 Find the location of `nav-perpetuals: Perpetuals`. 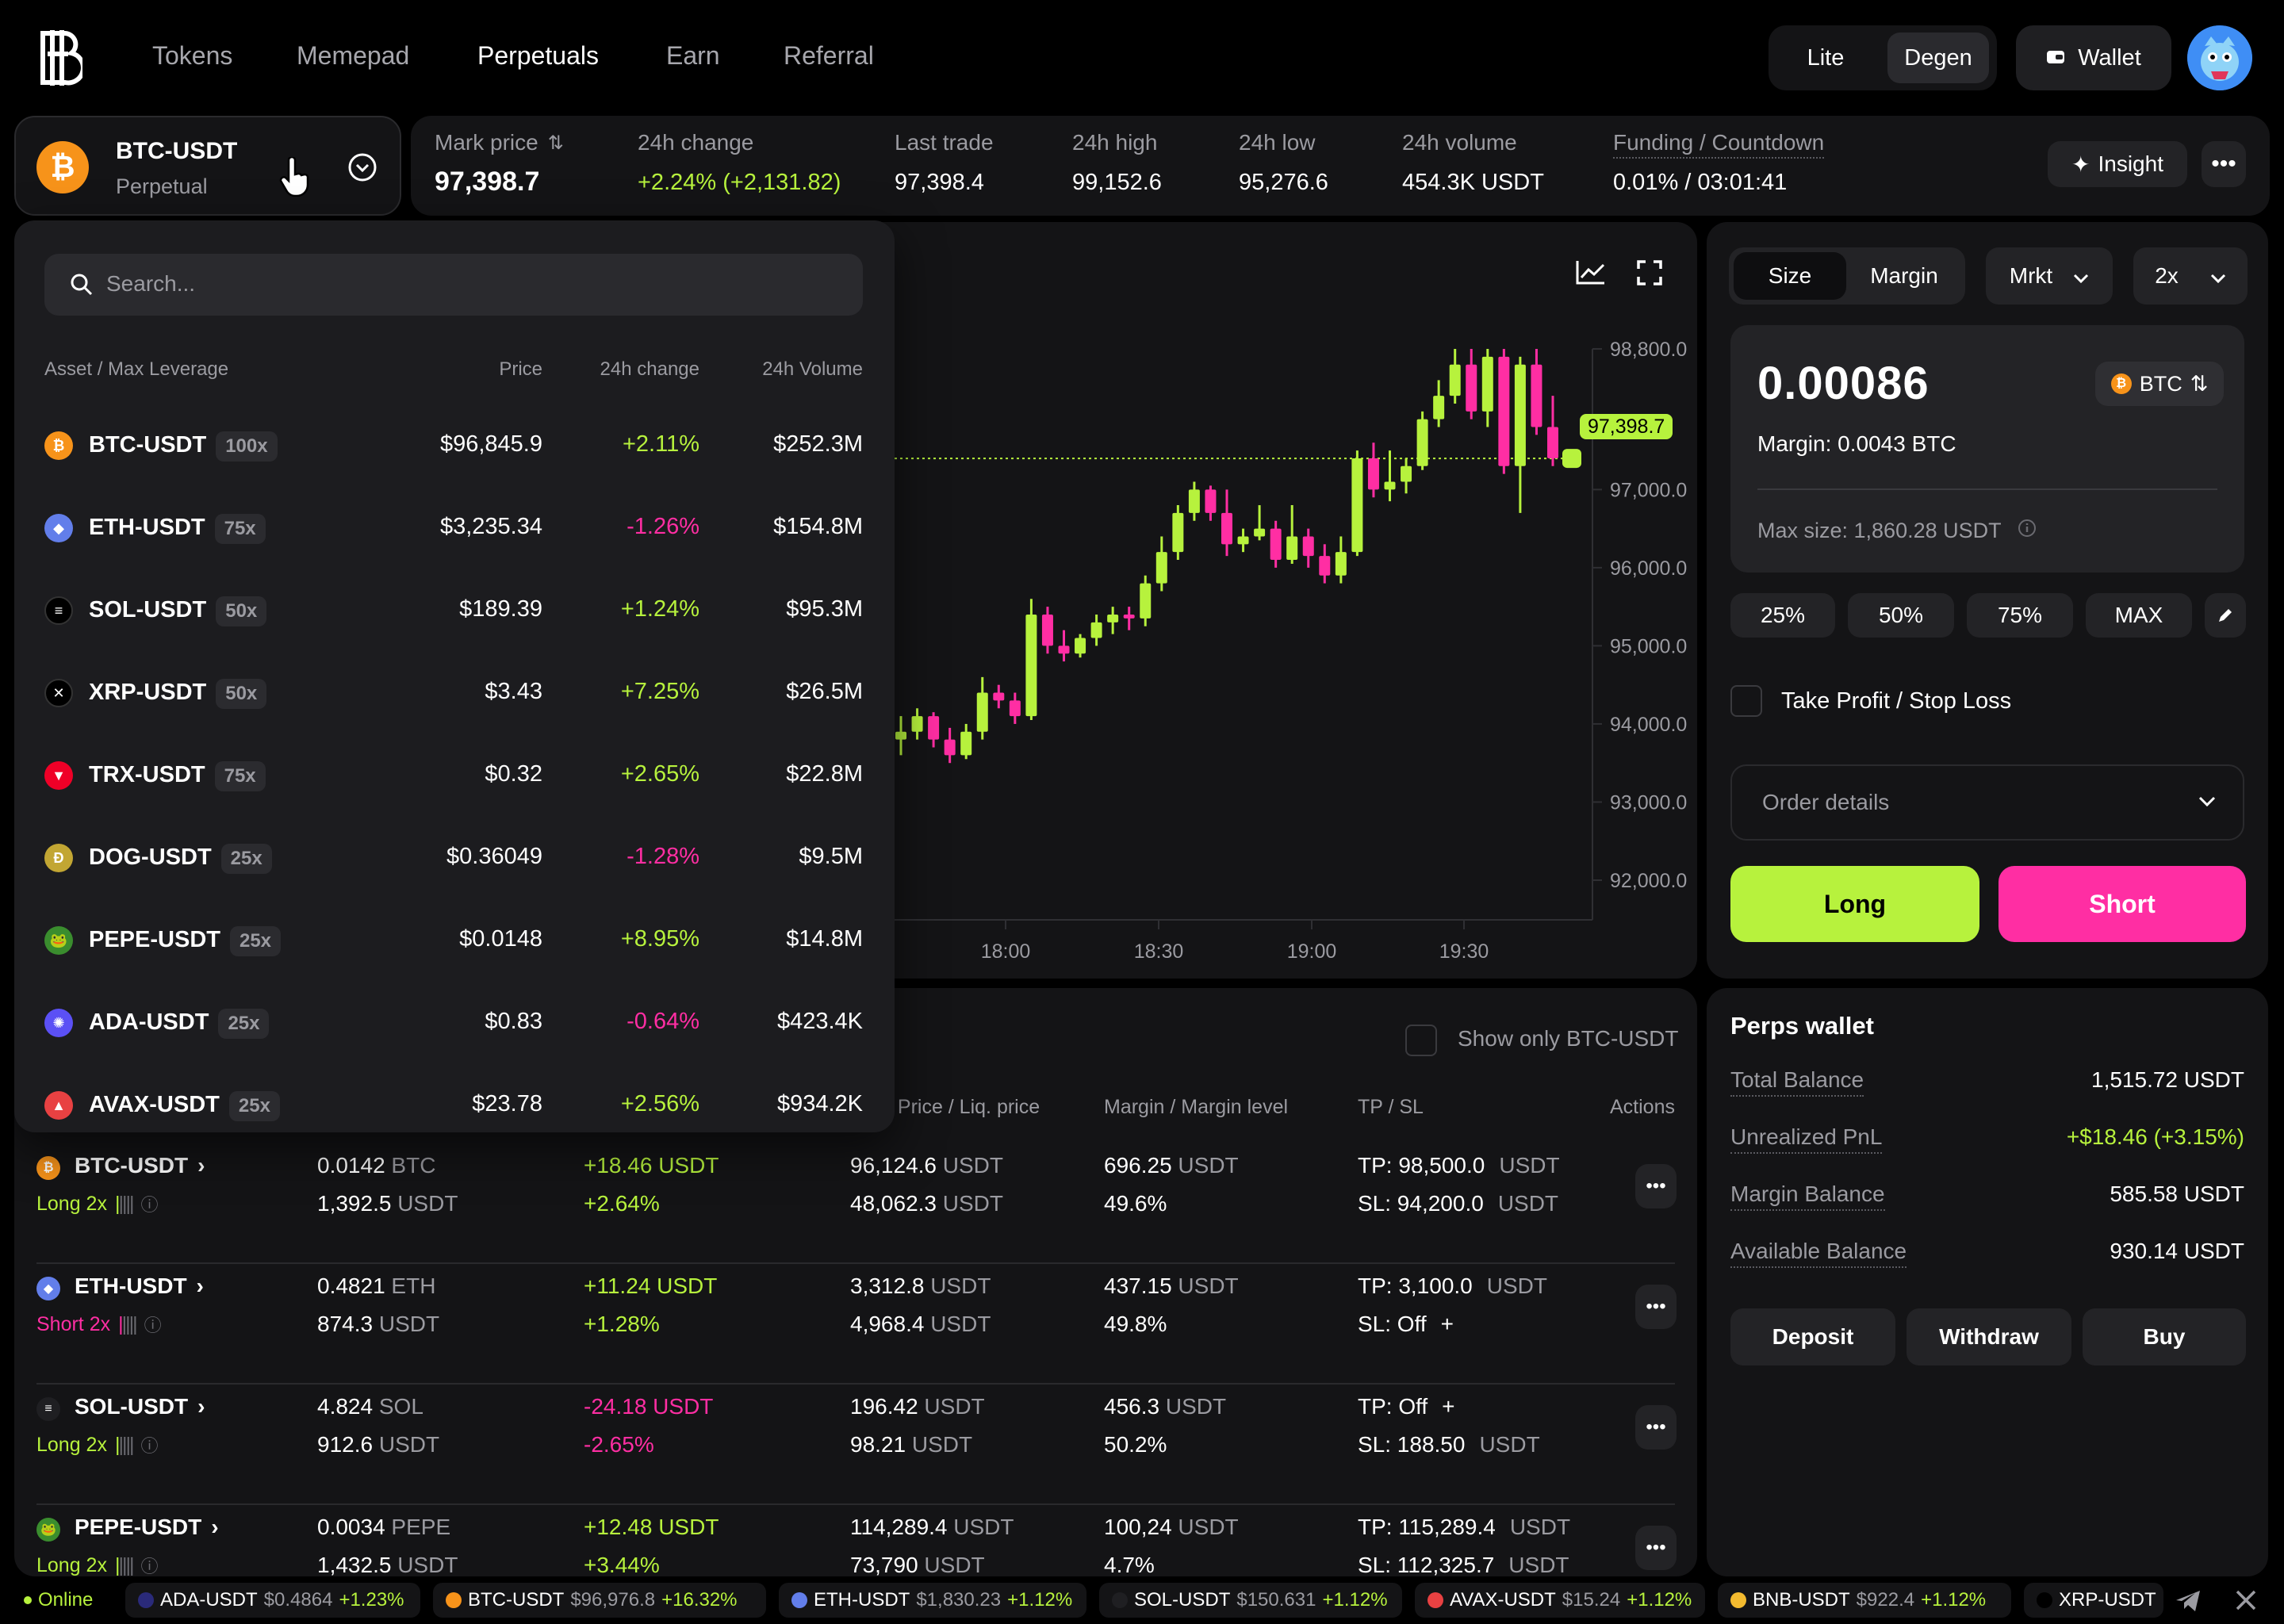

nav-perpetuals: Perpetuals is located at coordinates (538, 56).